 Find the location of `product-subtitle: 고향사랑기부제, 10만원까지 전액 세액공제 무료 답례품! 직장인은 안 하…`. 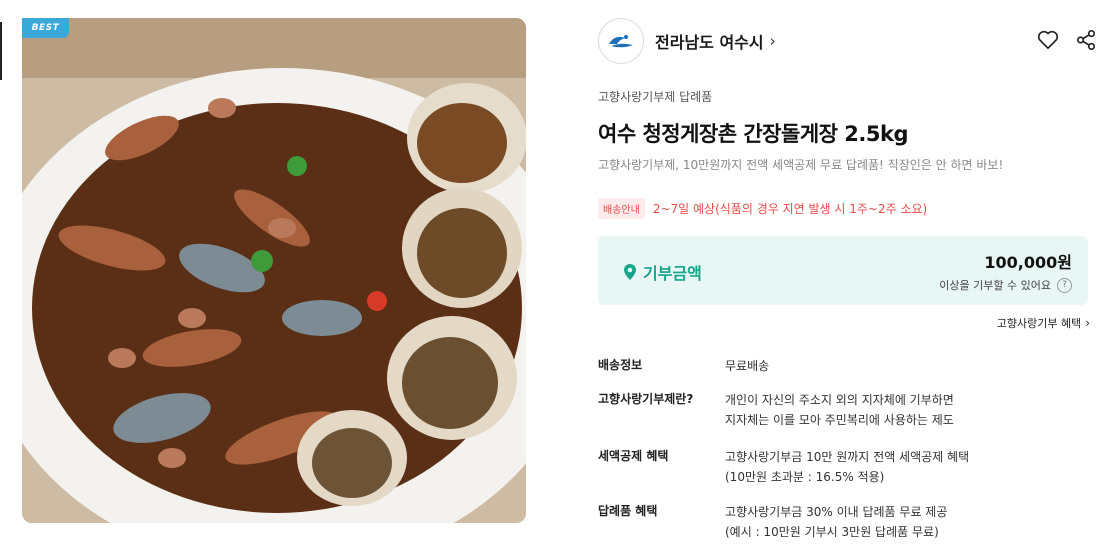

product-subtitle: 고향사랑기부제, 10만원까지 전액 세액공제 무료 답례품! 직장인은 안 하… is located at coordinates (801, 165).